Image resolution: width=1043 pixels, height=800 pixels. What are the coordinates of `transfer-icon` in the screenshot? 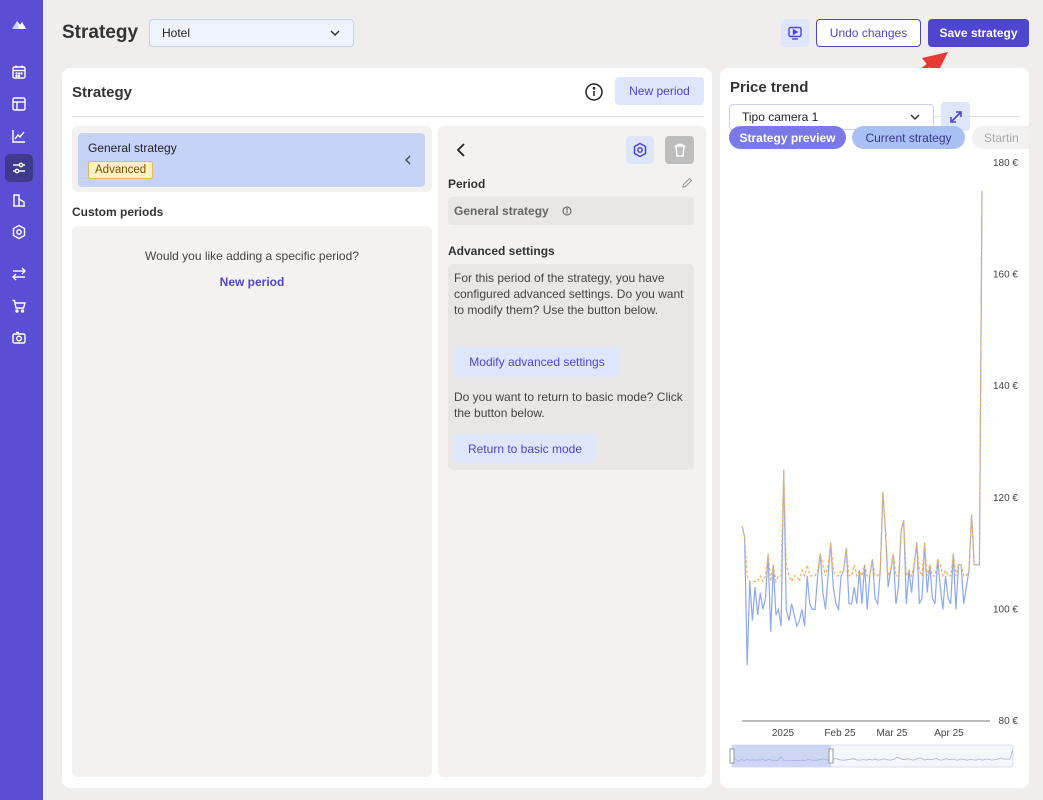 It's located at (19, 274).